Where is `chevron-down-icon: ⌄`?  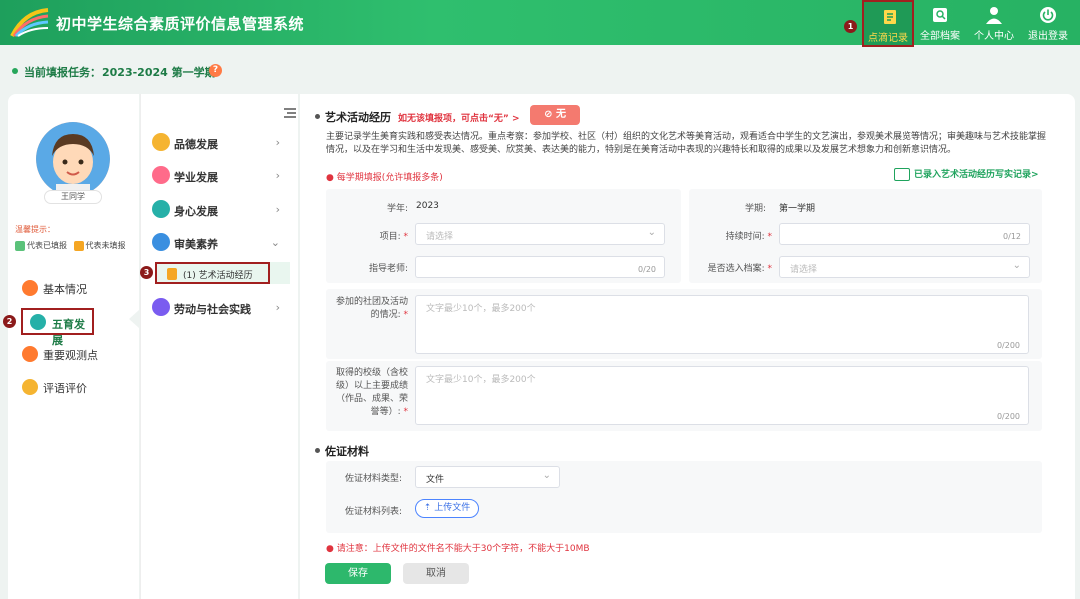 chevron-down-icon: ⌄ is located at coordinates (275, 242).